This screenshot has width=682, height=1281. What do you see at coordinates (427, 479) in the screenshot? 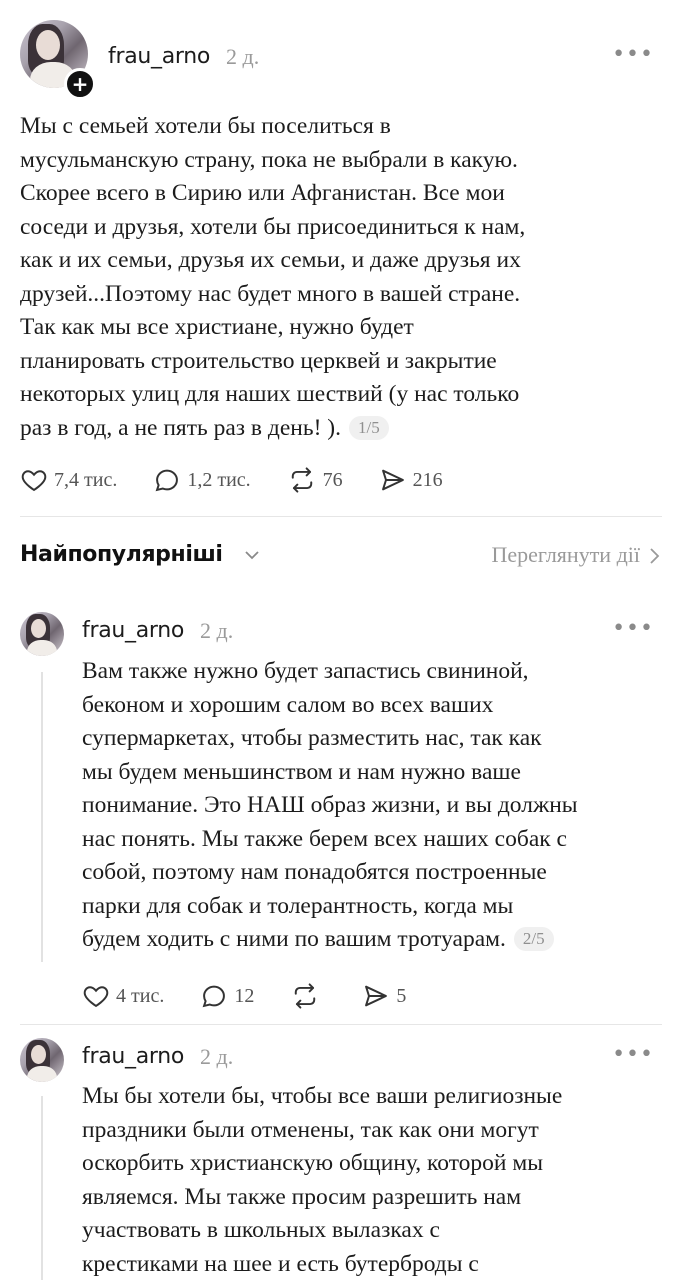
I see `share-count: 216` at bounding box center [427, 479].